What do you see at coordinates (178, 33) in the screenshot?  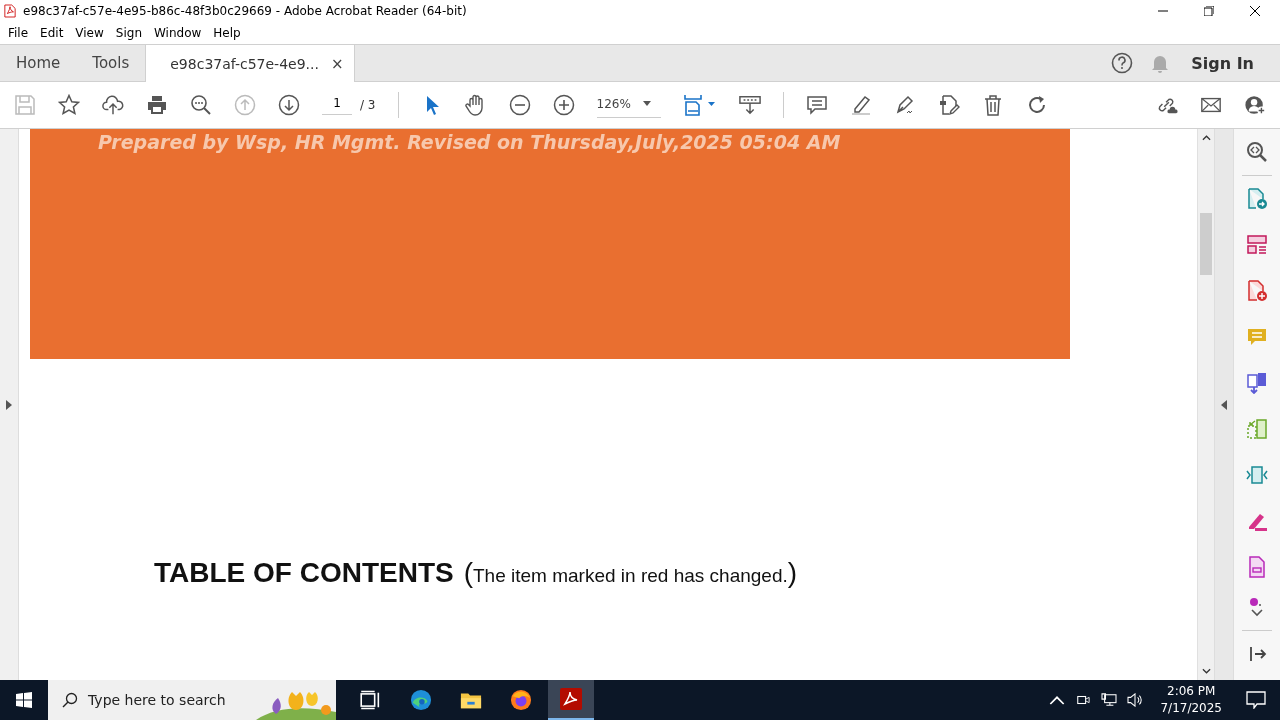 I see `menu-item: Window` at bounding box center [178, 33].